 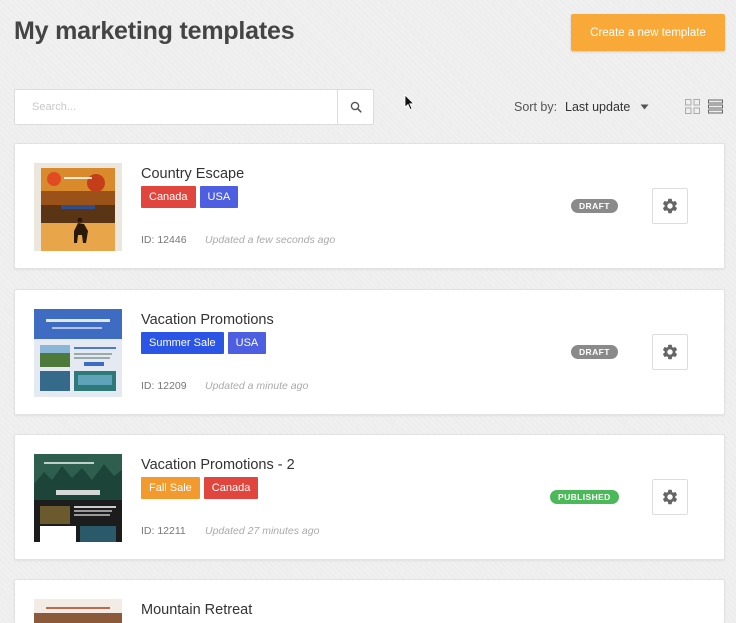 I want to click on tag-badge: Fall Sale, so click(x=170, y=488).